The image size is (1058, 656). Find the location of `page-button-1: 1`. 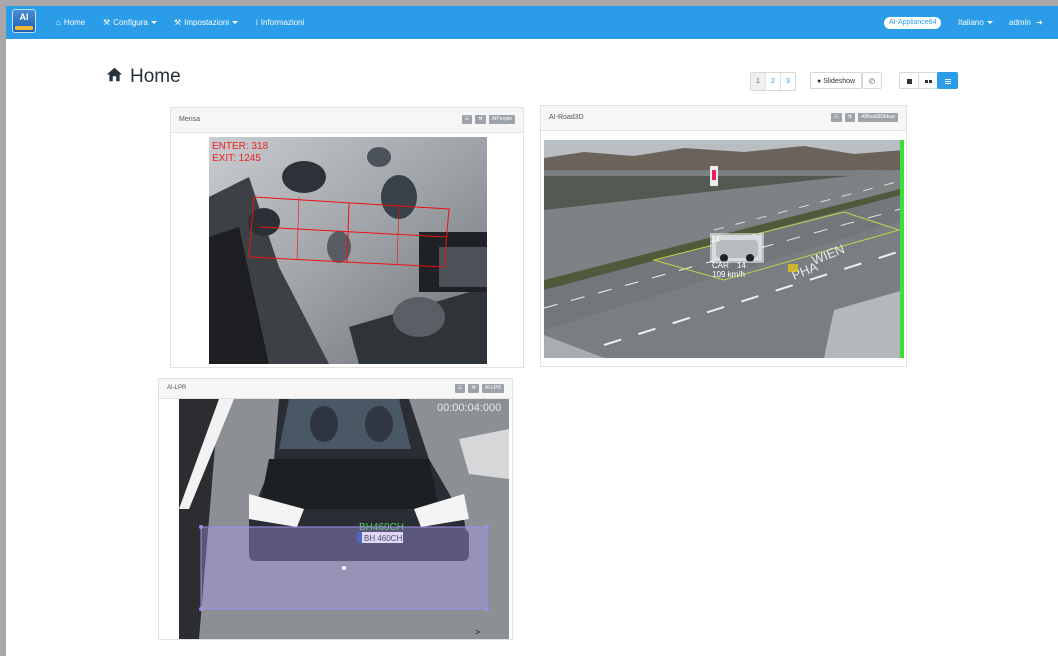

page-button-1: 1 is located at coordinates (758, 81).